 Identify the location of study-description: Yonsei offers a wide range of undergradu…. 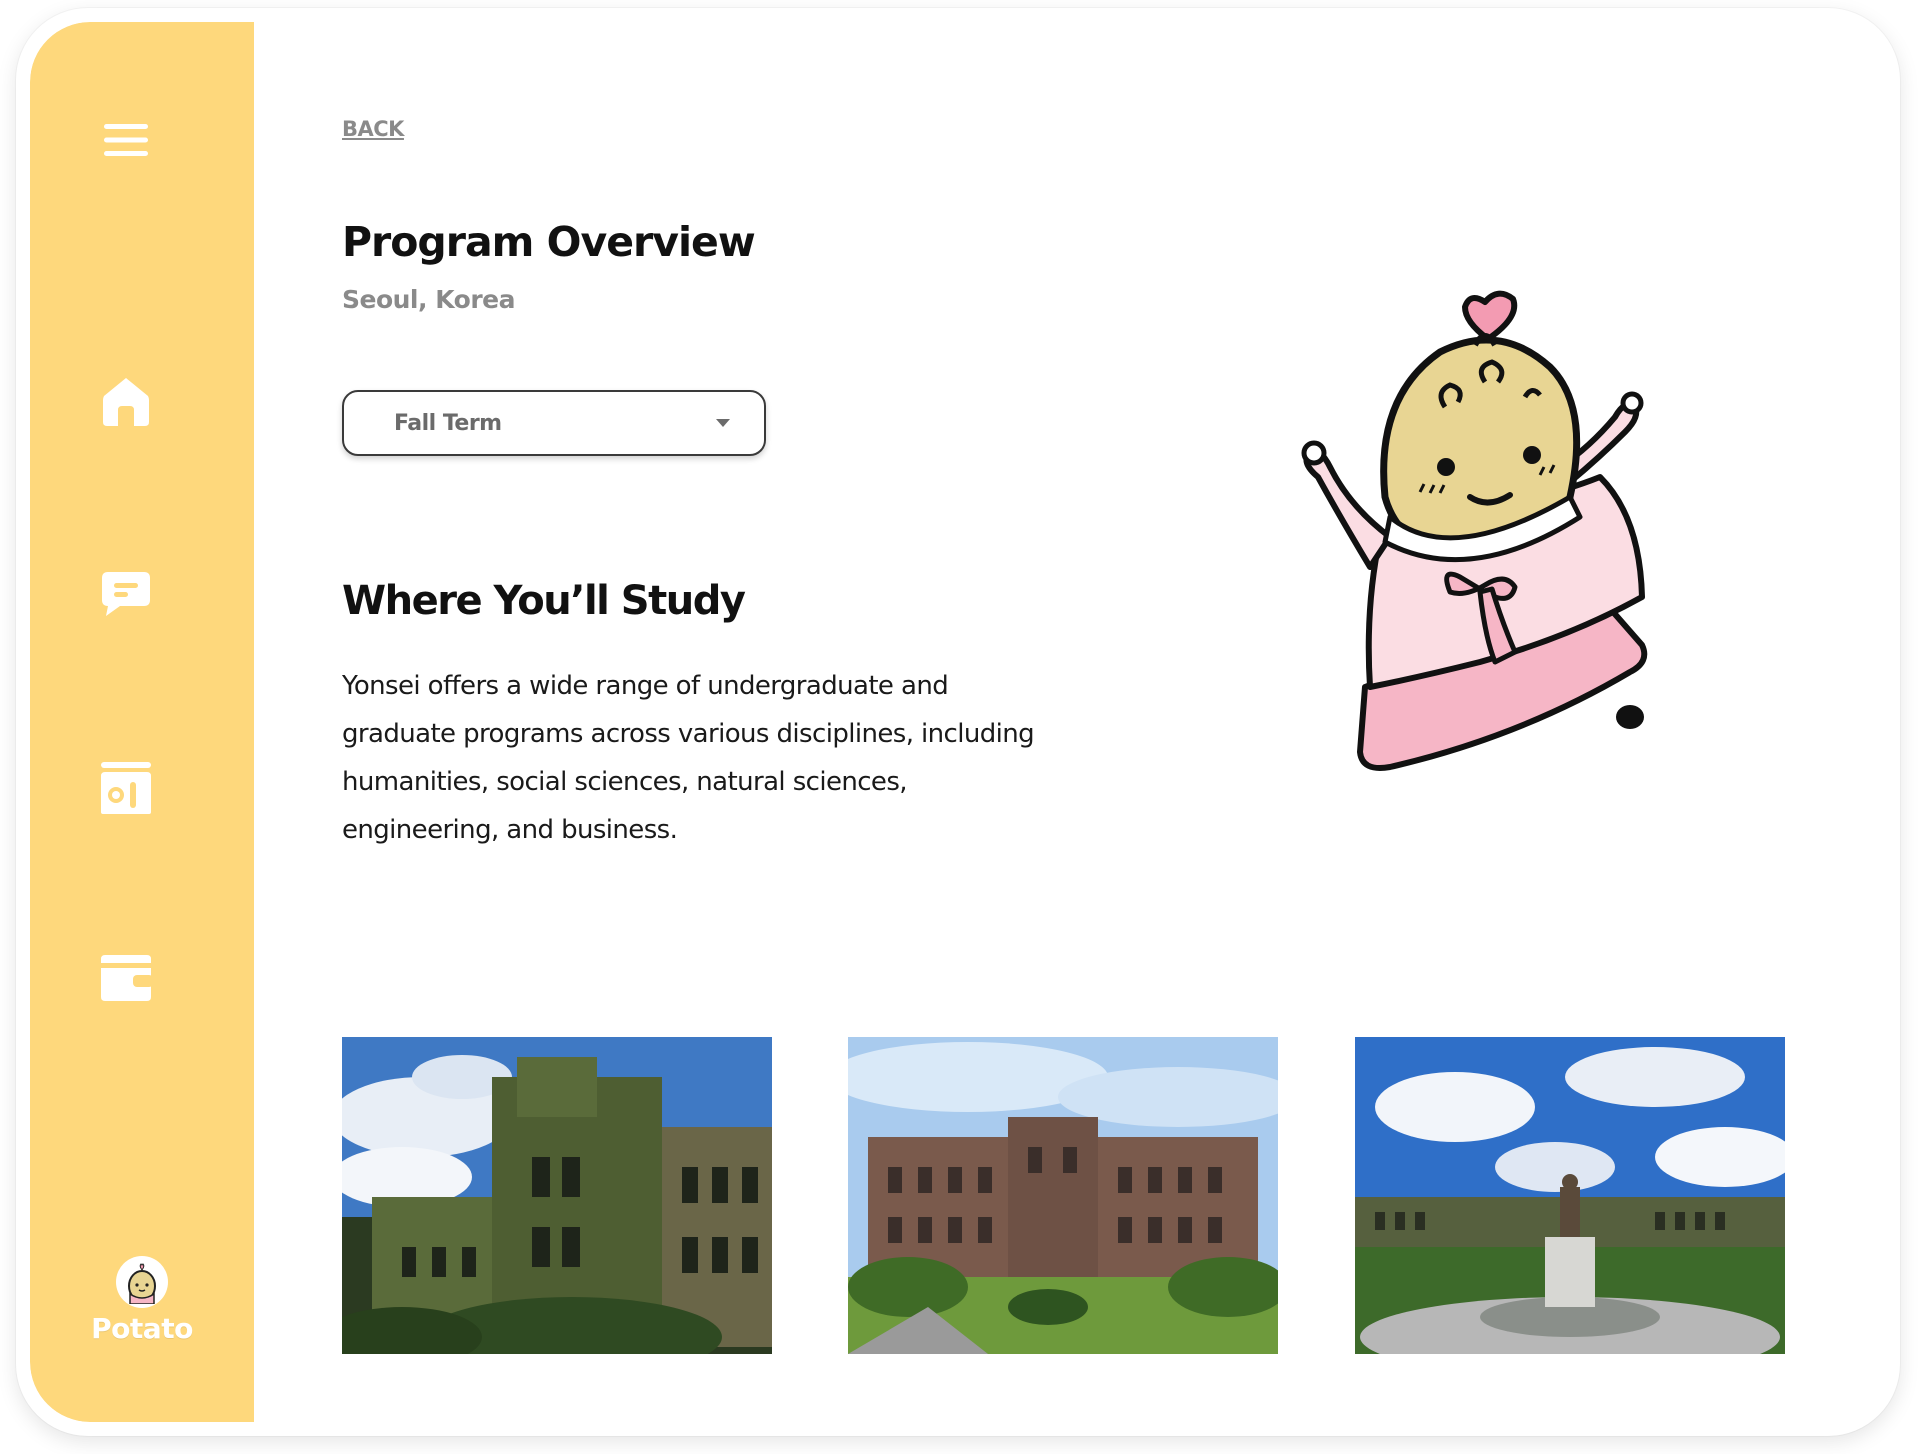
(688, 758).